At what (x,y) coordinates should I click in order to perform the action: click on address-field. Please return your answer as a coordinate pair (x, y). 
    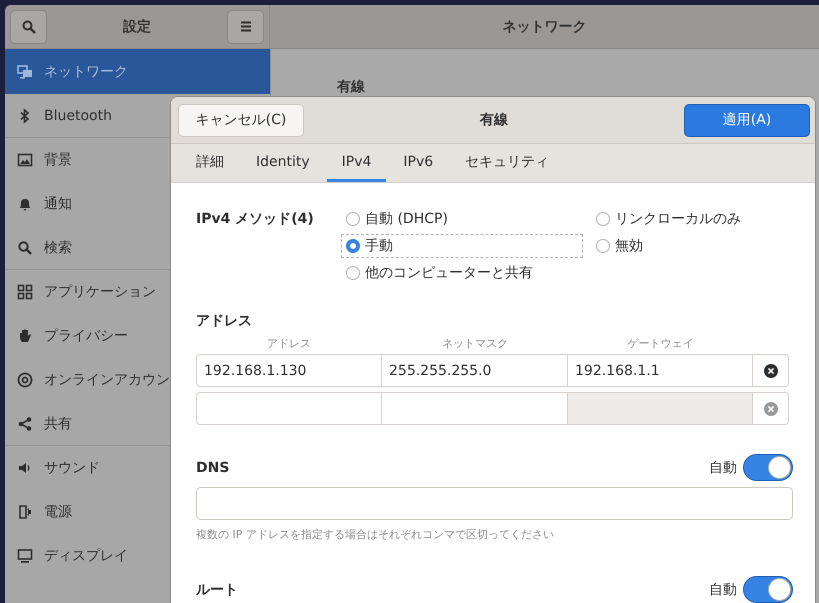
    Looking at the image, I should click on (289, 408).